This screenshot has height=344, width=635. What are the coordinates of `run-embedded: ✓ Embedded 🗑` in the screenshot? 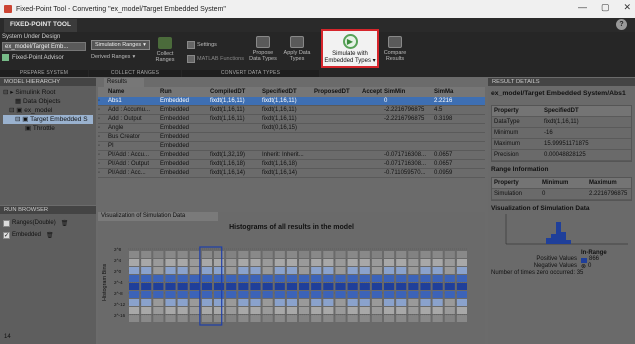 It's located at (48, 235).